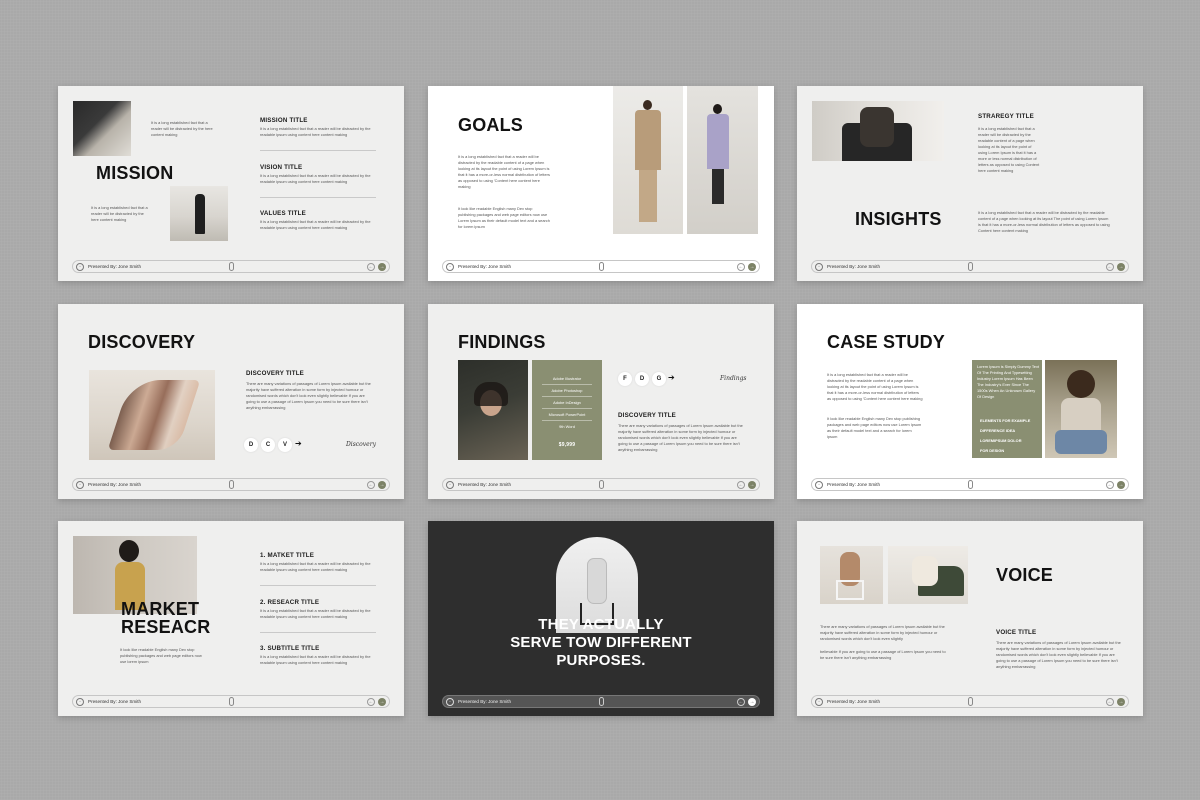  I want to click on photo-man-suit, so click(648, 160).